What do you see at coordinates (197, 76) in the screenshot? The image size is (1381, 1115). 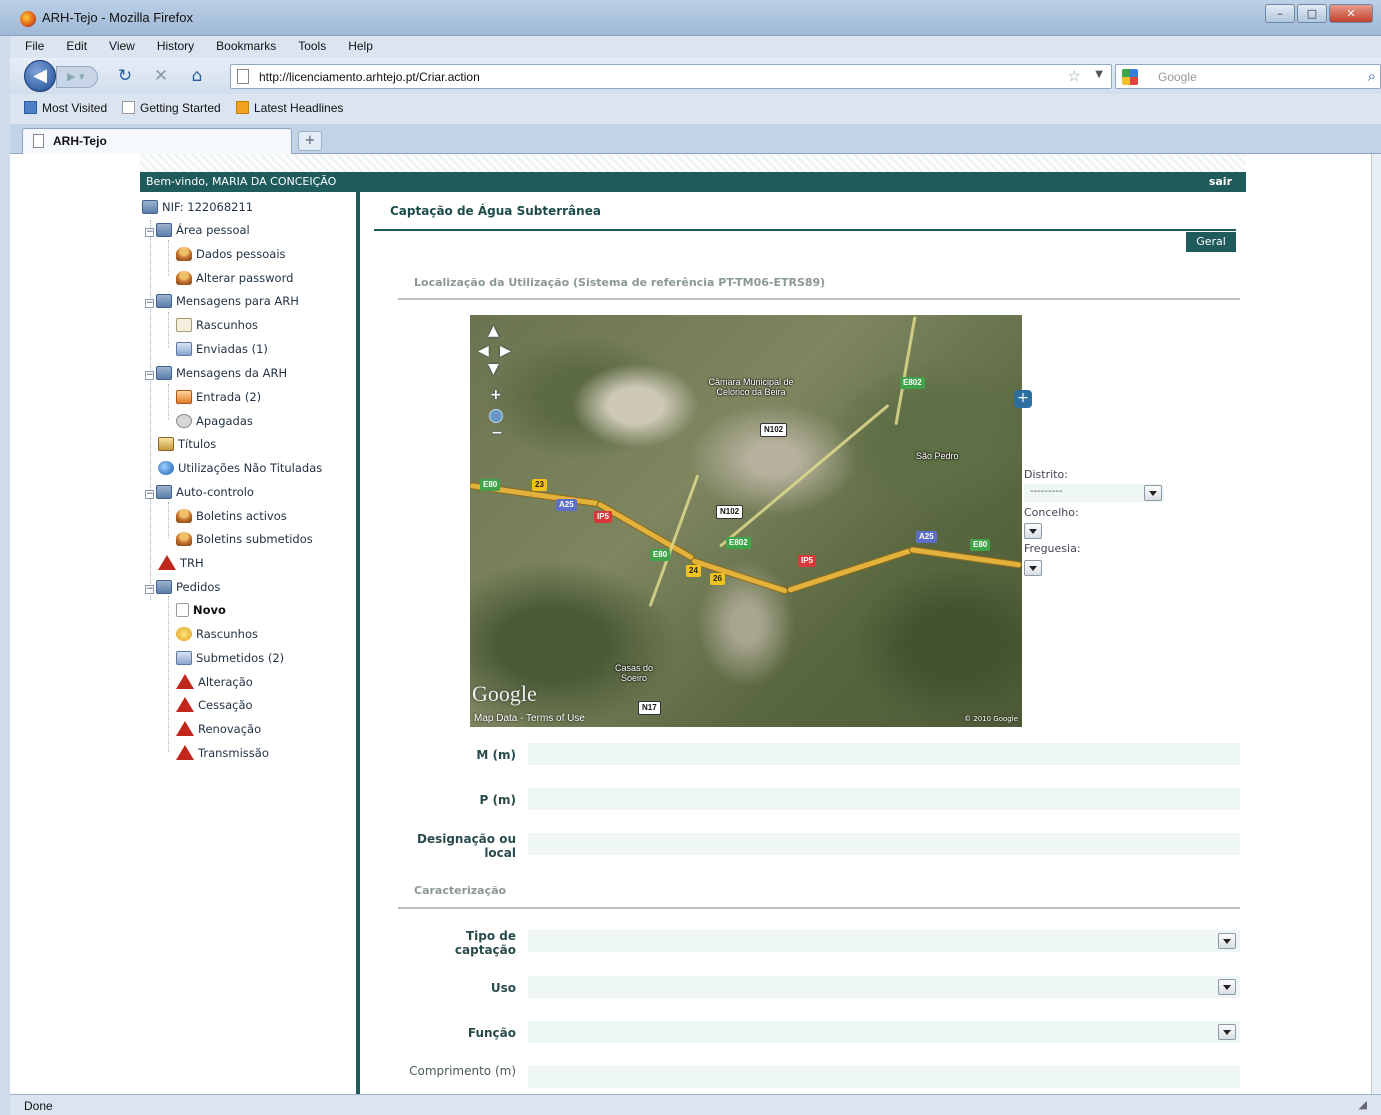 I see `home-button: ⌂` at bounding box center [197, 76].